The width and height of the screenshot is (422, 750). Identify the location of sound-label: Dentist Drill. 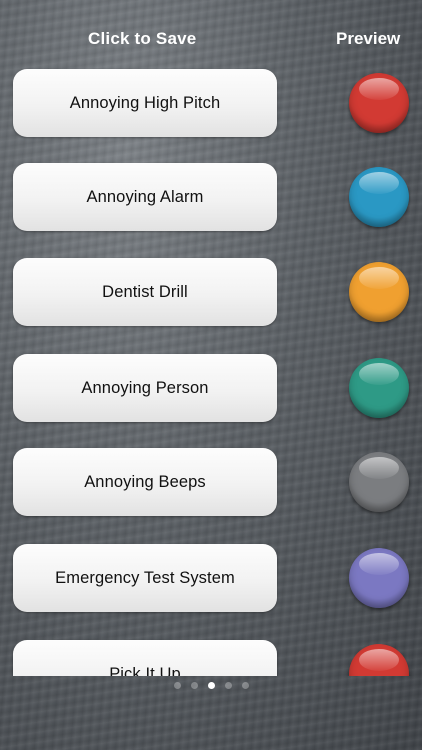
(145, 291).